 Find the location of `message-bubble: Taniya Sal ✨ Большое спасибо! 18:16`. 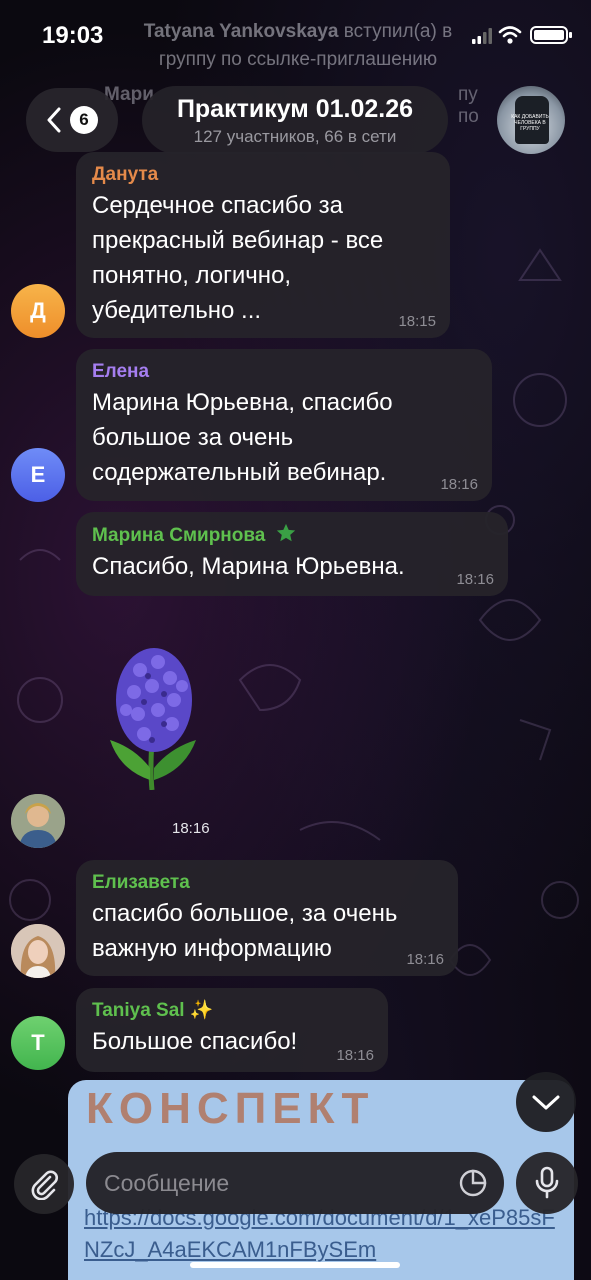

message-bubble: Taniya Sal ✨ Большое спасибо! 18:16 is located at coordinates (232, 1030).